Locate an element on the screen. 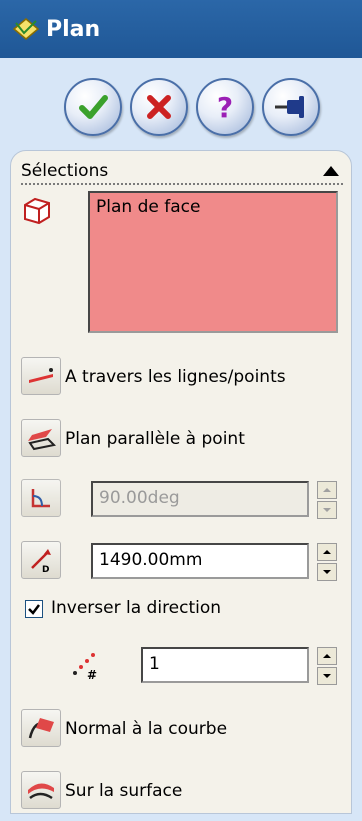 The width and height of the screenshot is (362, 821). selections-title: Sélections is located at coordinates (65, 171).